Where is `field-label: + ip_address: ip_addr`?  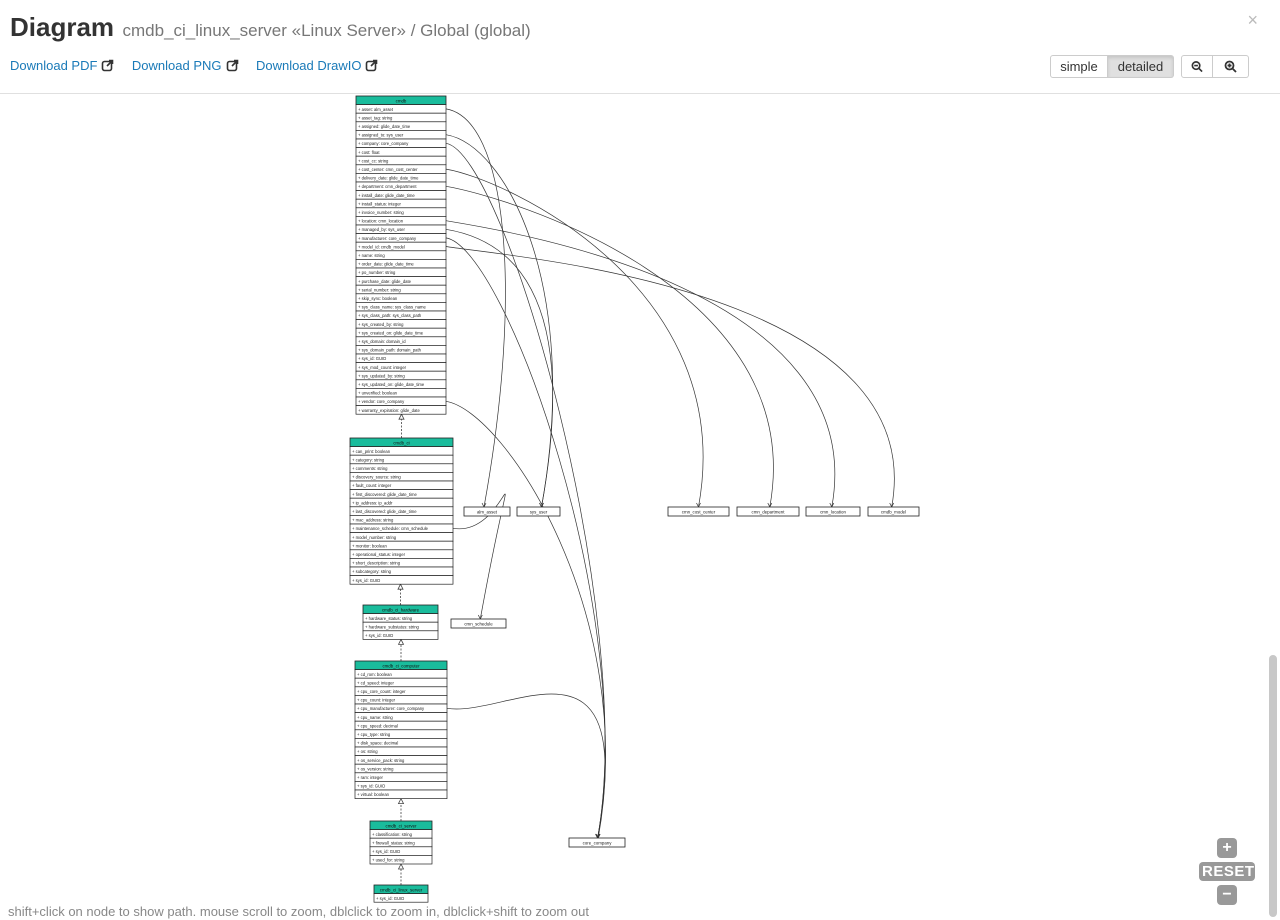 field-label: + ip_address: ip_addr is located at coordinates (372, 502).